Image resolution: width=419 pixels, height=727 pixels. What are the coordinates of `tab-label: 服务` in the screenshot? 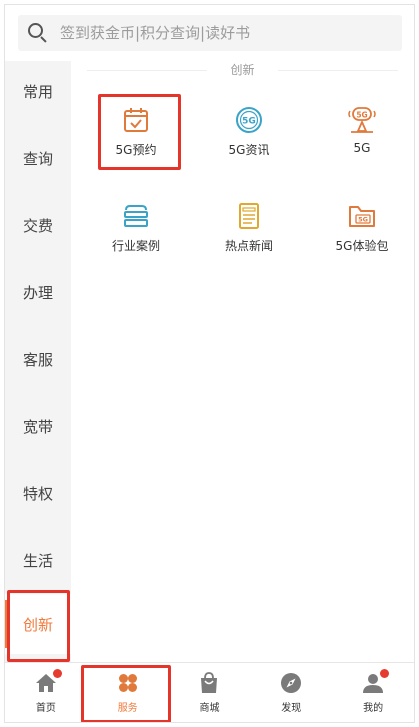 It's located at (127, 708).